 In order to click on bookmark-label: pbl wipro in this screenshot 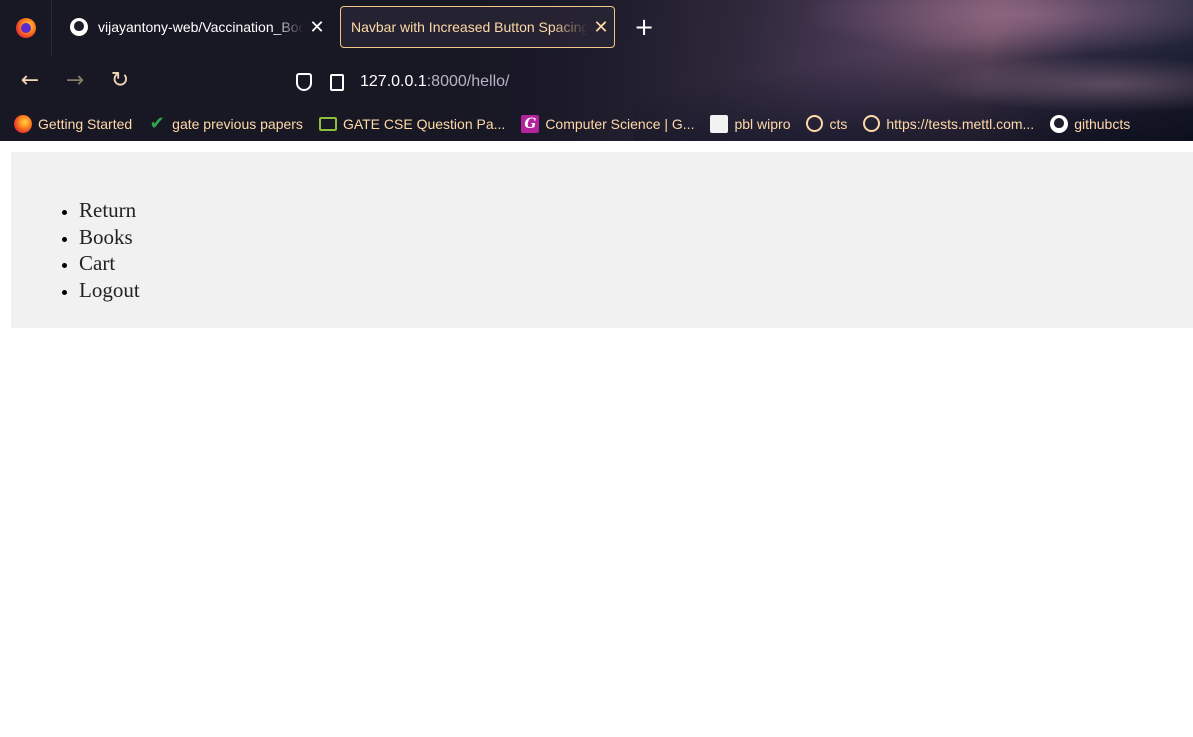, I will do `click(762, 123)`.